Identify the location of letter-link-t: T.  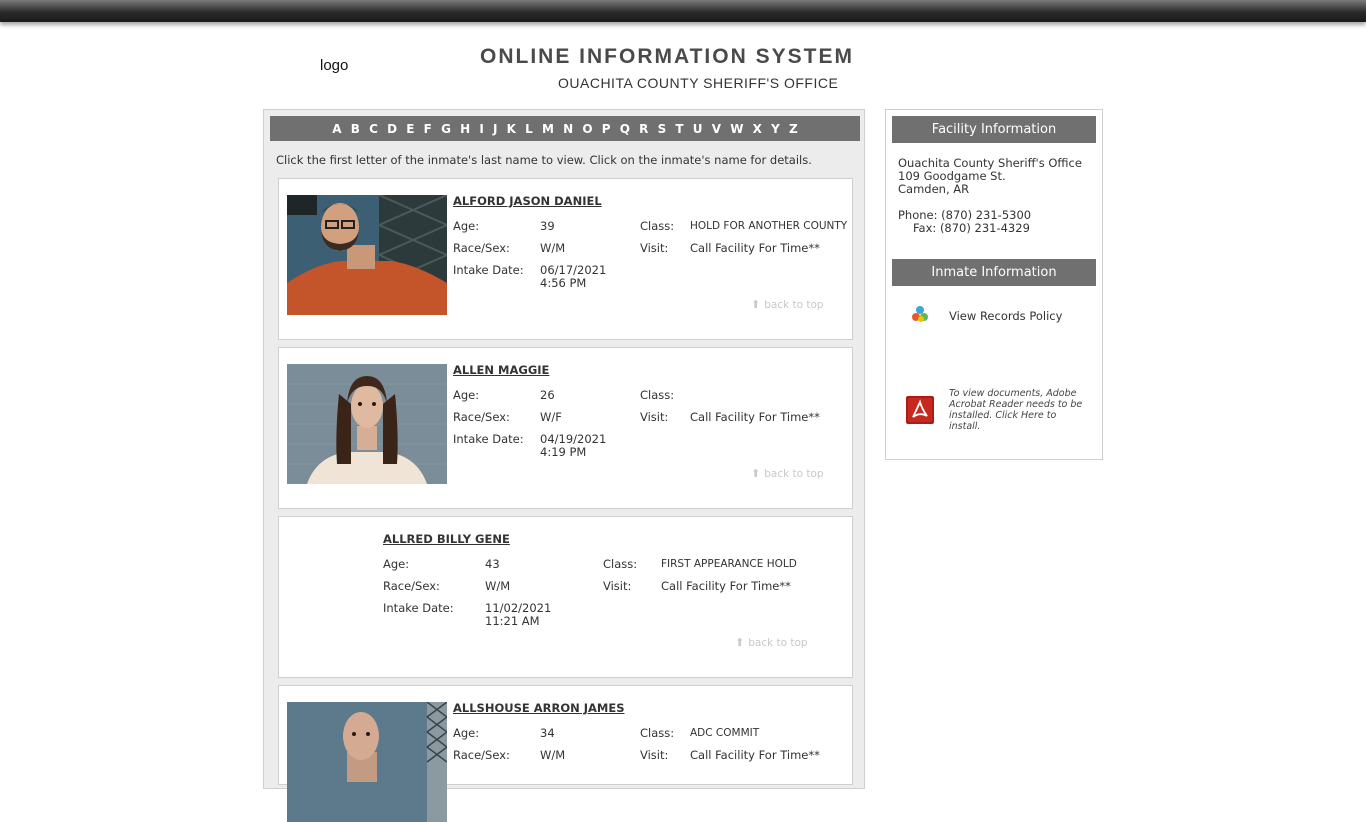
(679, 129).